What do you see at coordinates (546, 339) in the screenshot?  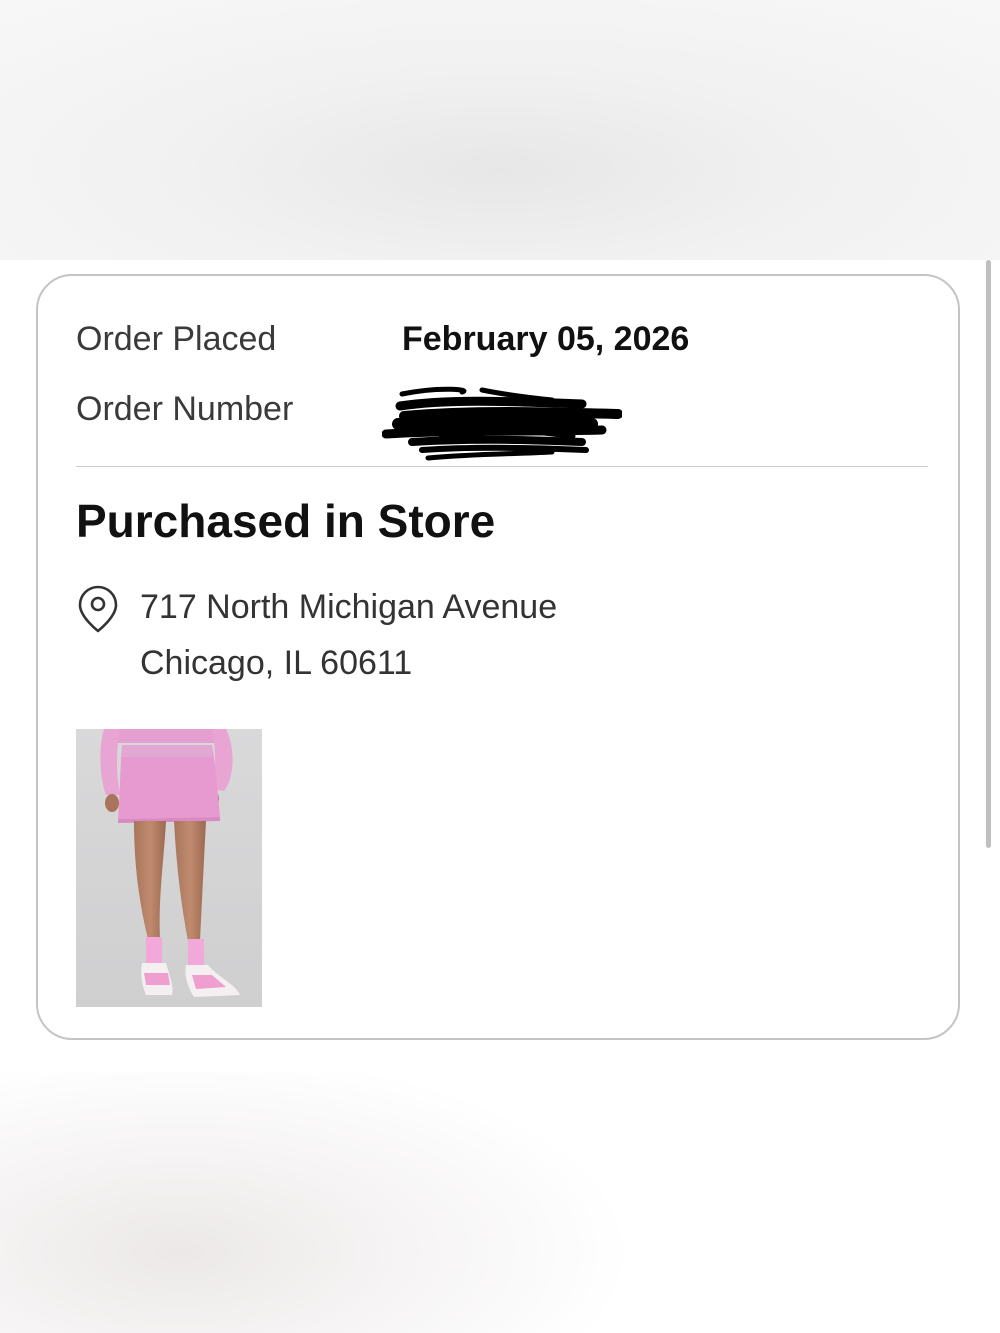 I see `order-placed-date: February 05, 2026` at bounding box center [546, 339].